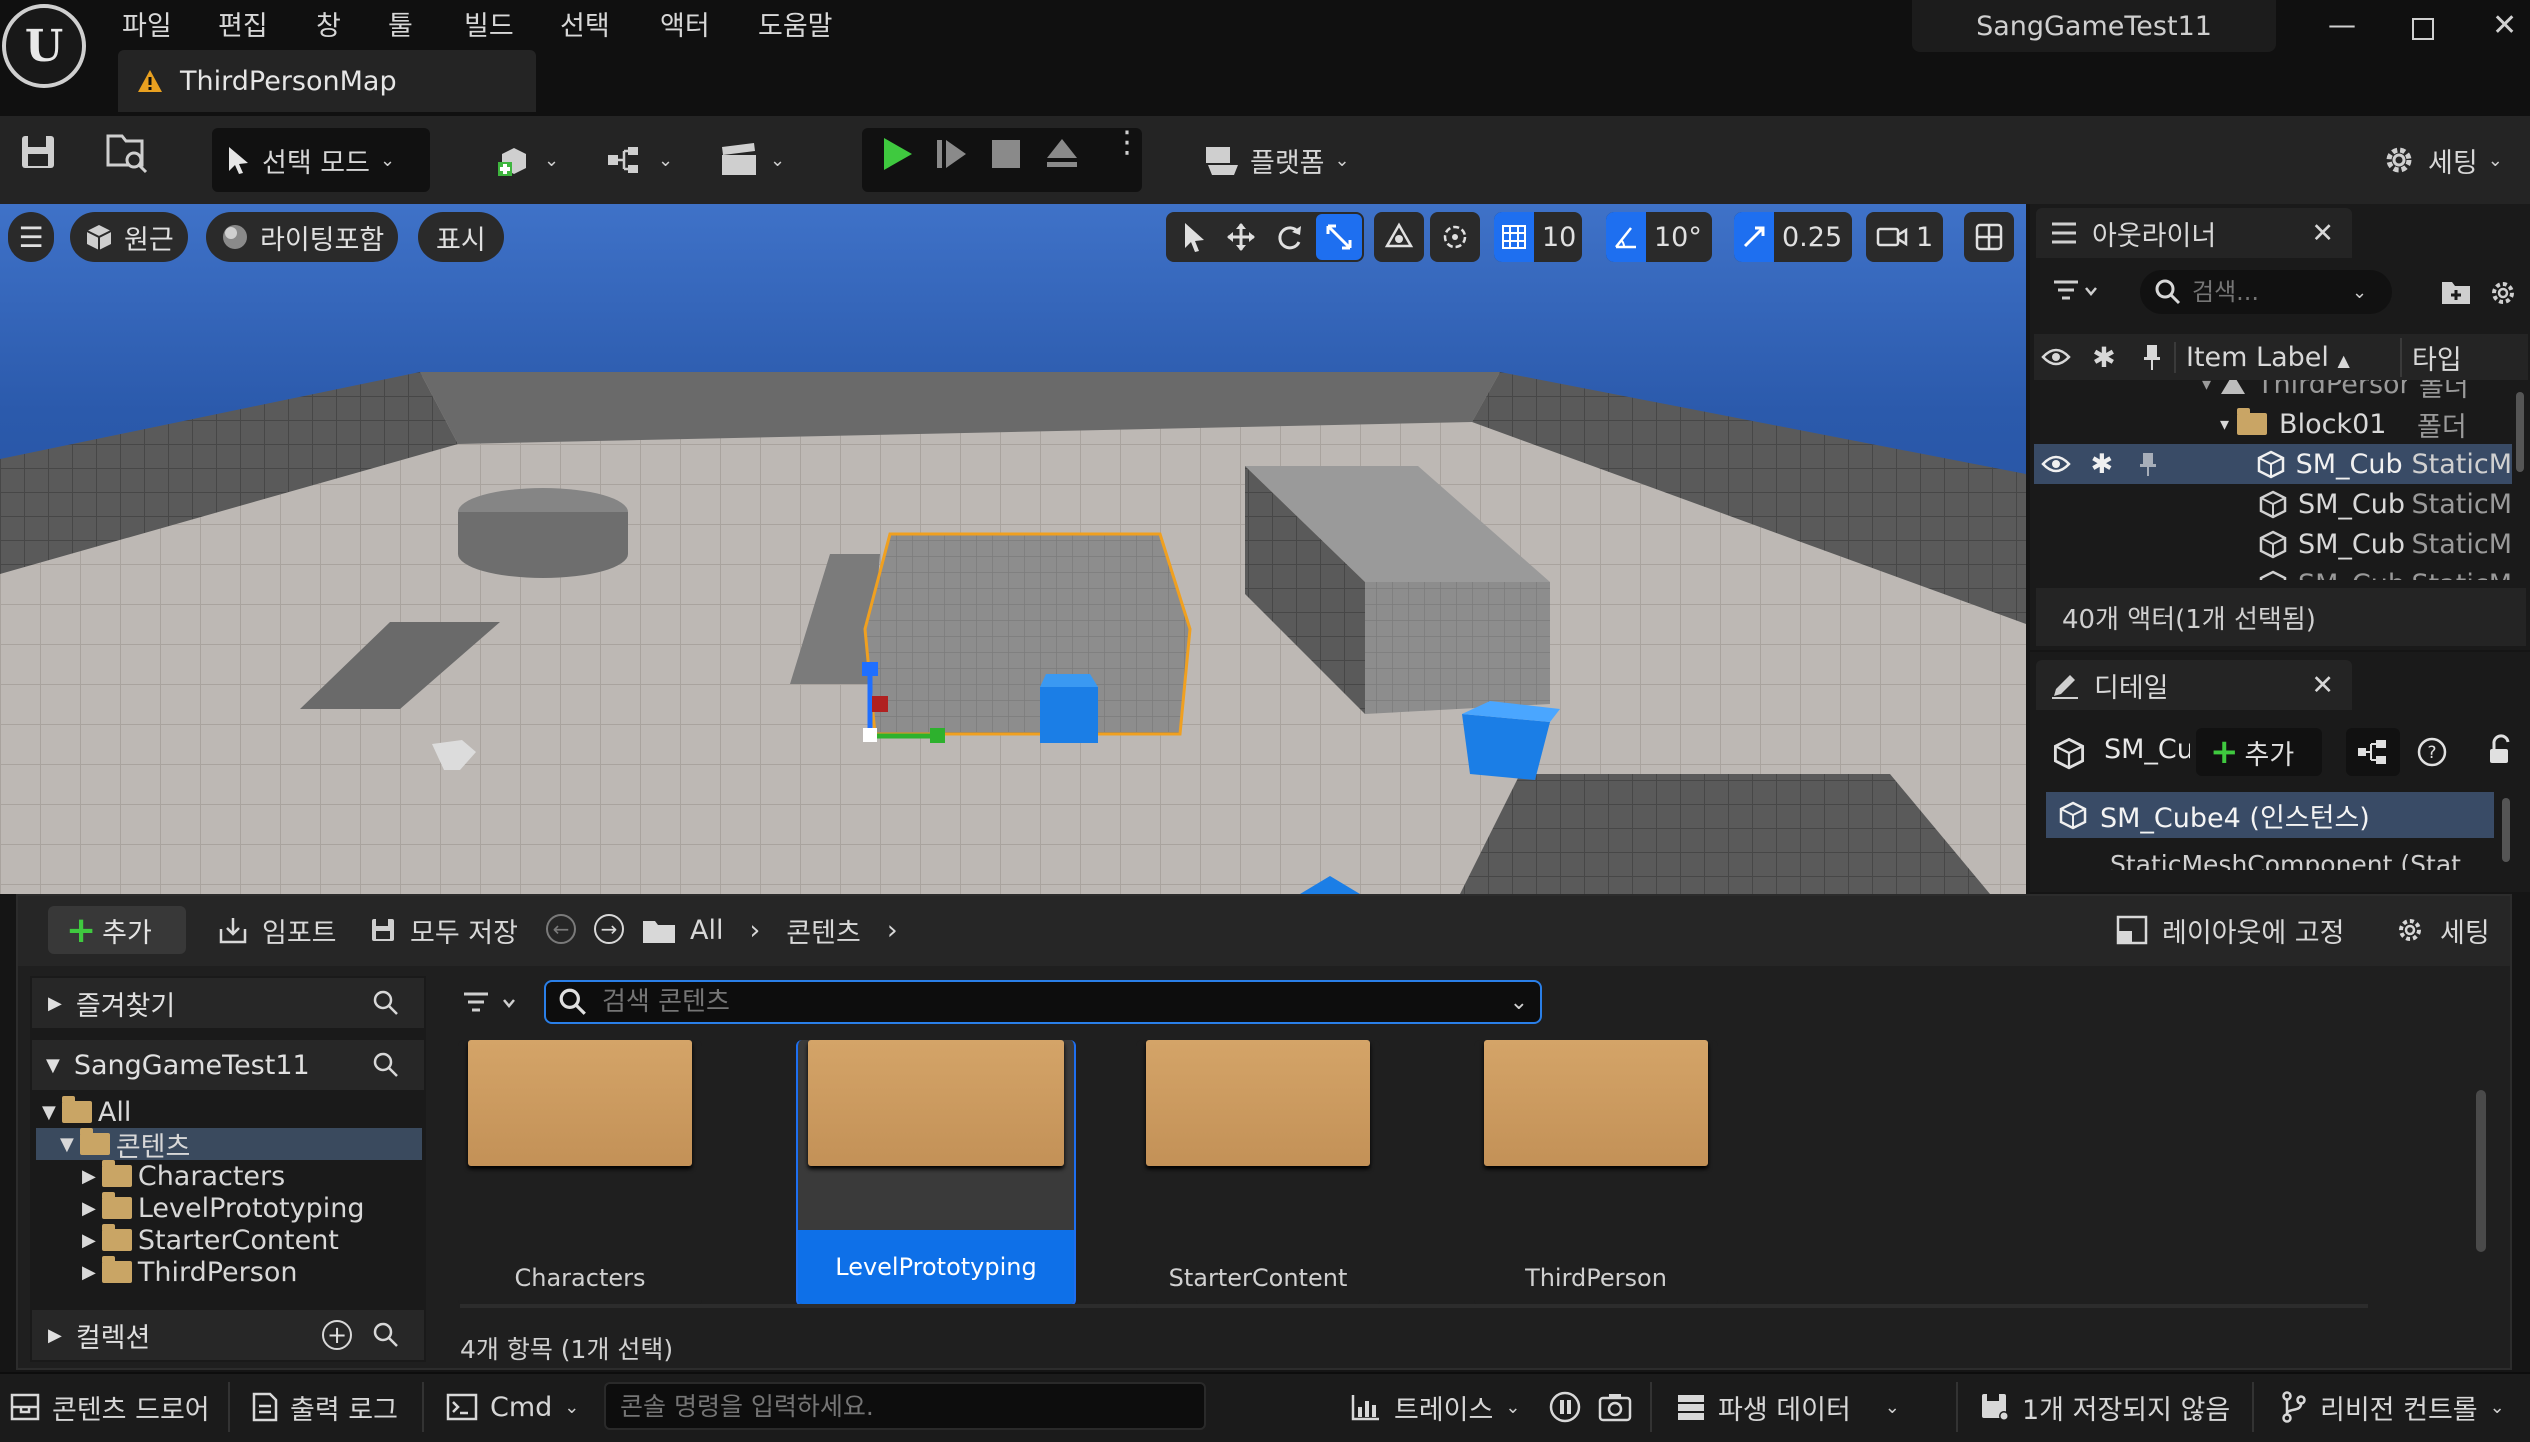 The width and height of the screenshot is (2530, 1442). Describe the element at coordinates (2259, 752) in the screenshot. I see `add-component-button: + 추가` at that location.